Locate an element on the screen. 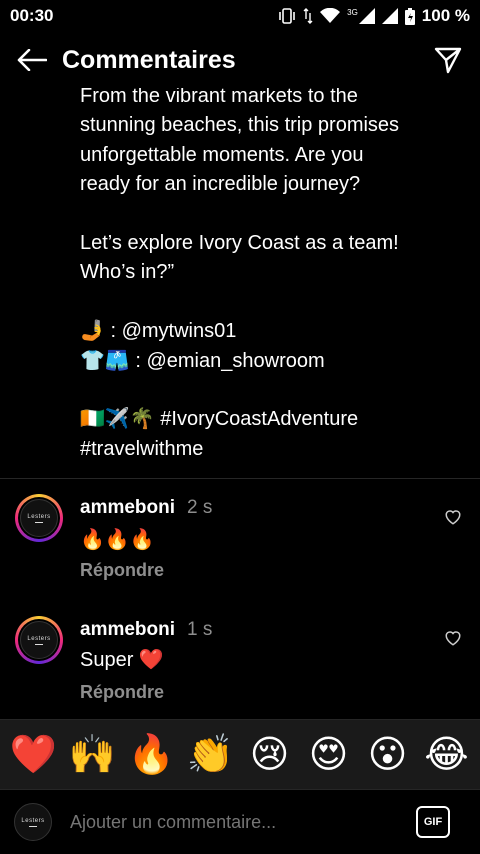  status-bar: 00:30 3G 100 % is located at coordinates (240, 16).